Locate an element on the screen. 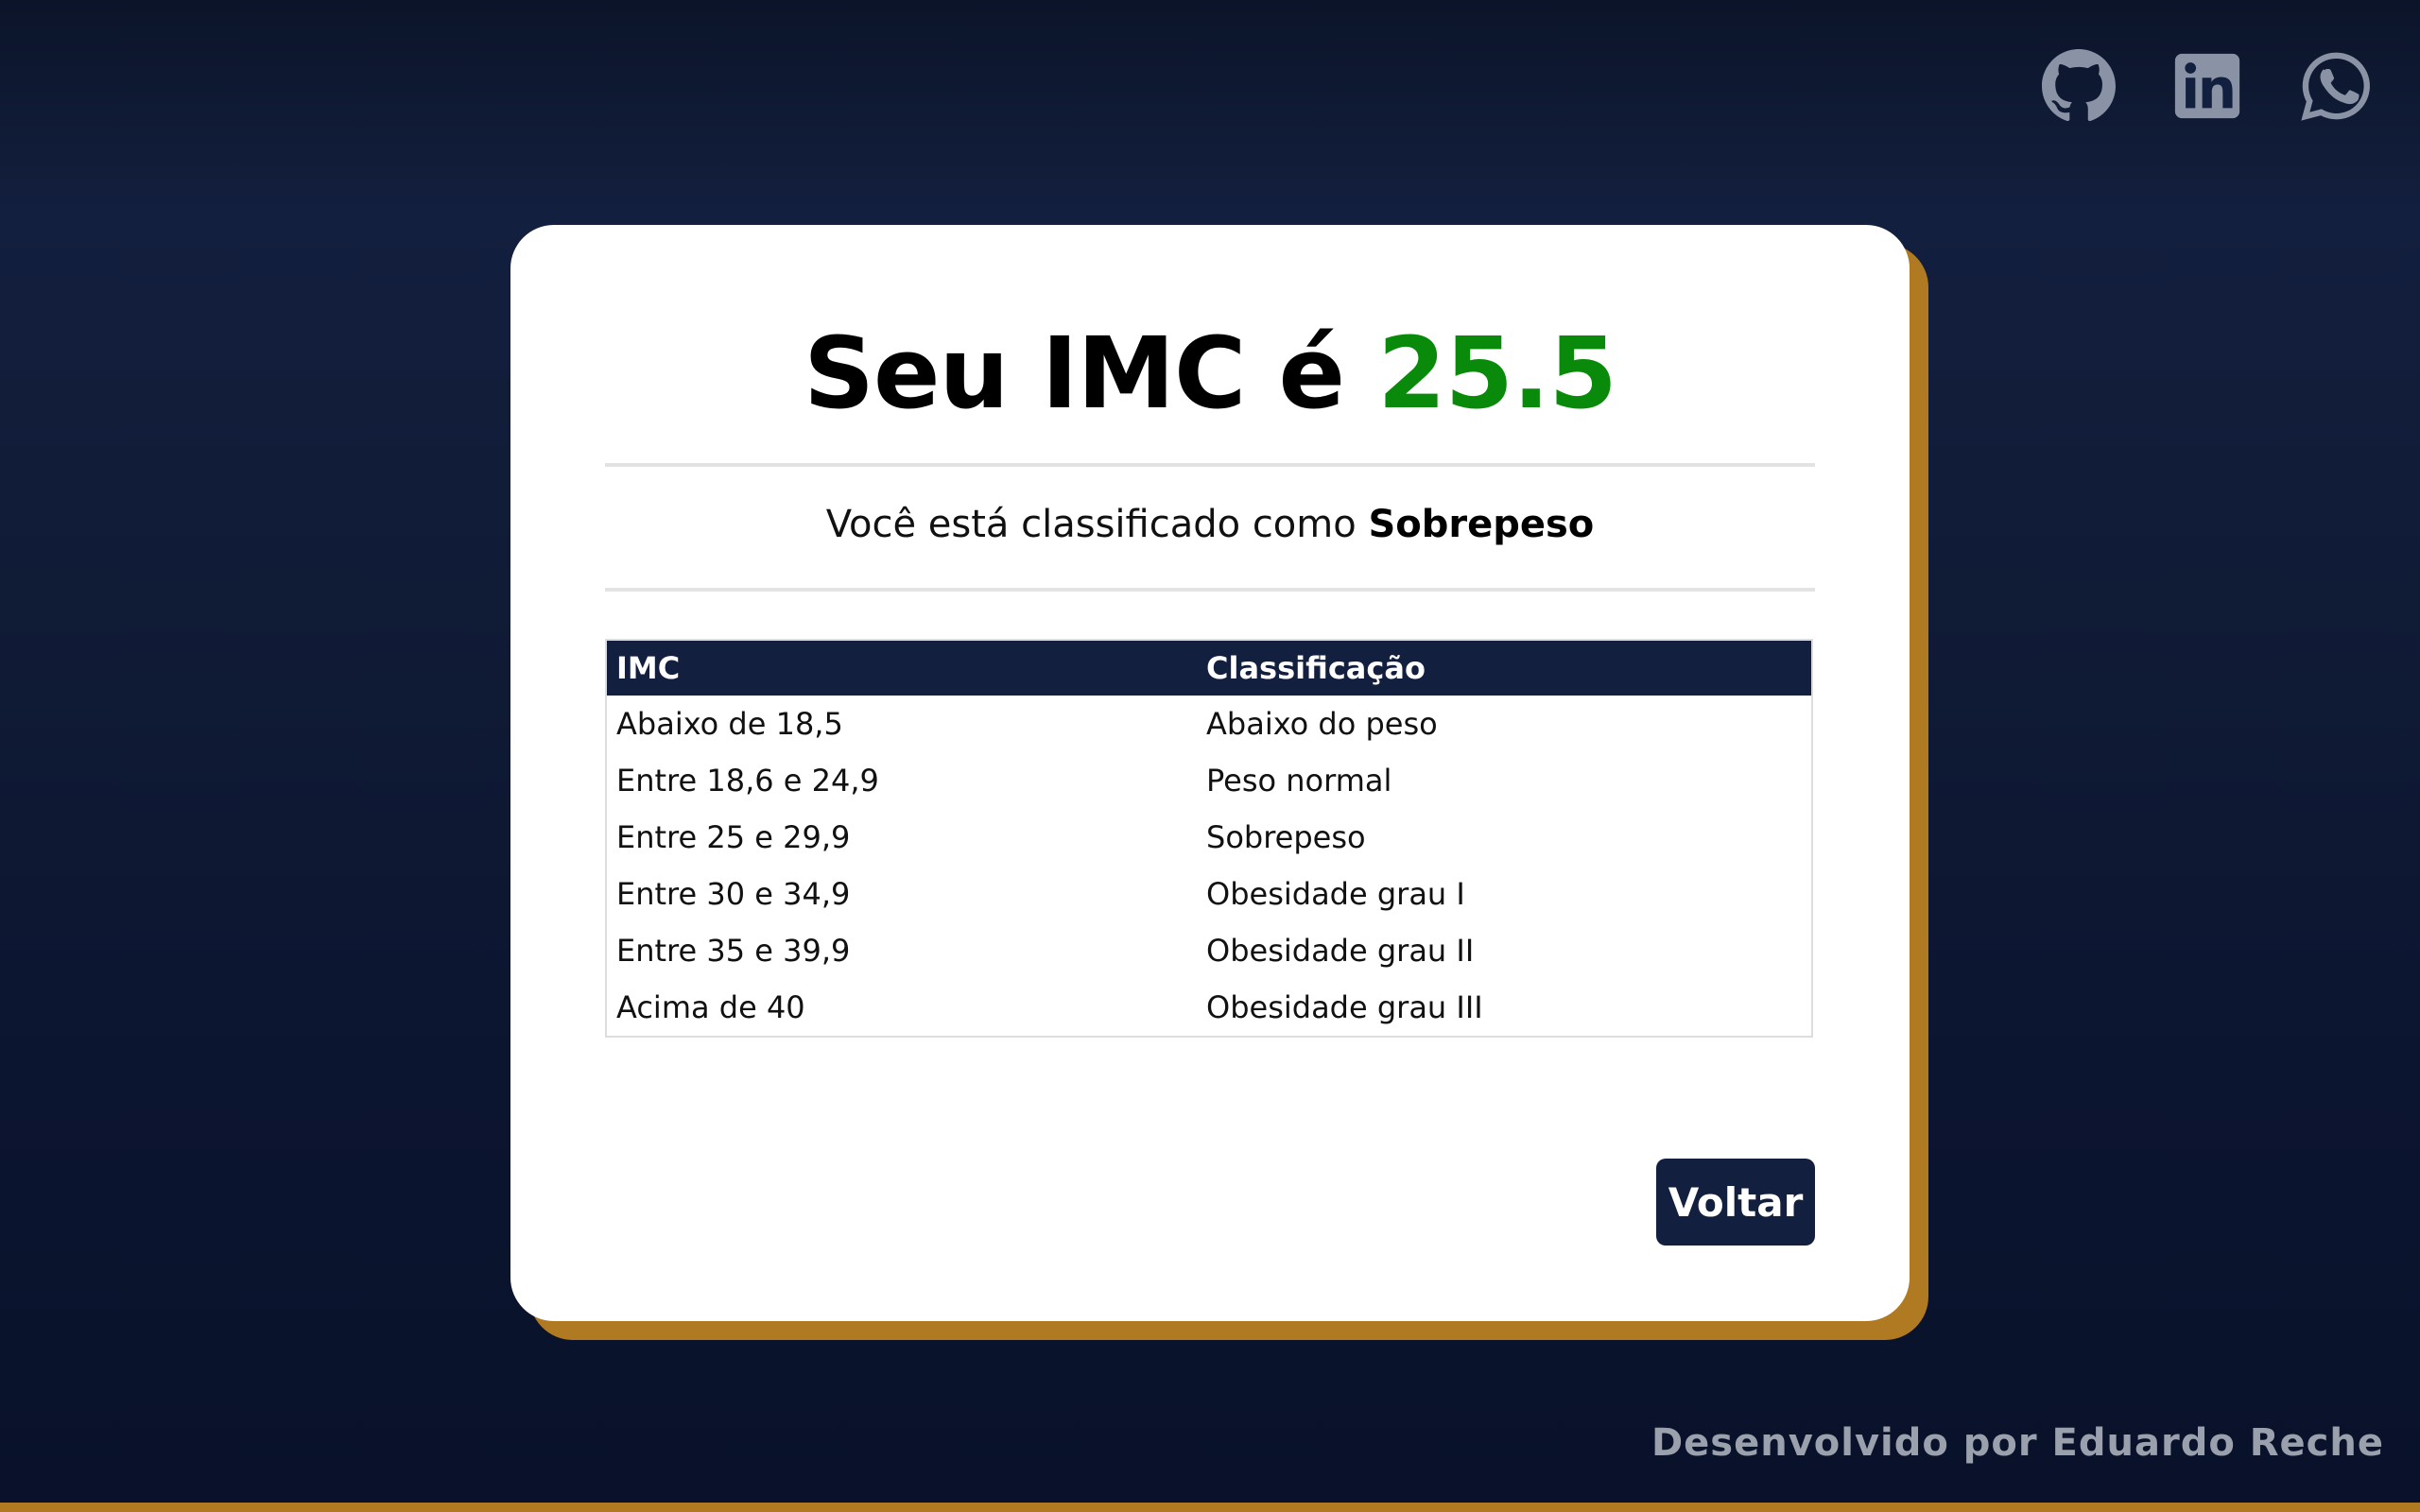  whatsapp-icon is located at coordinates (2336, 86).